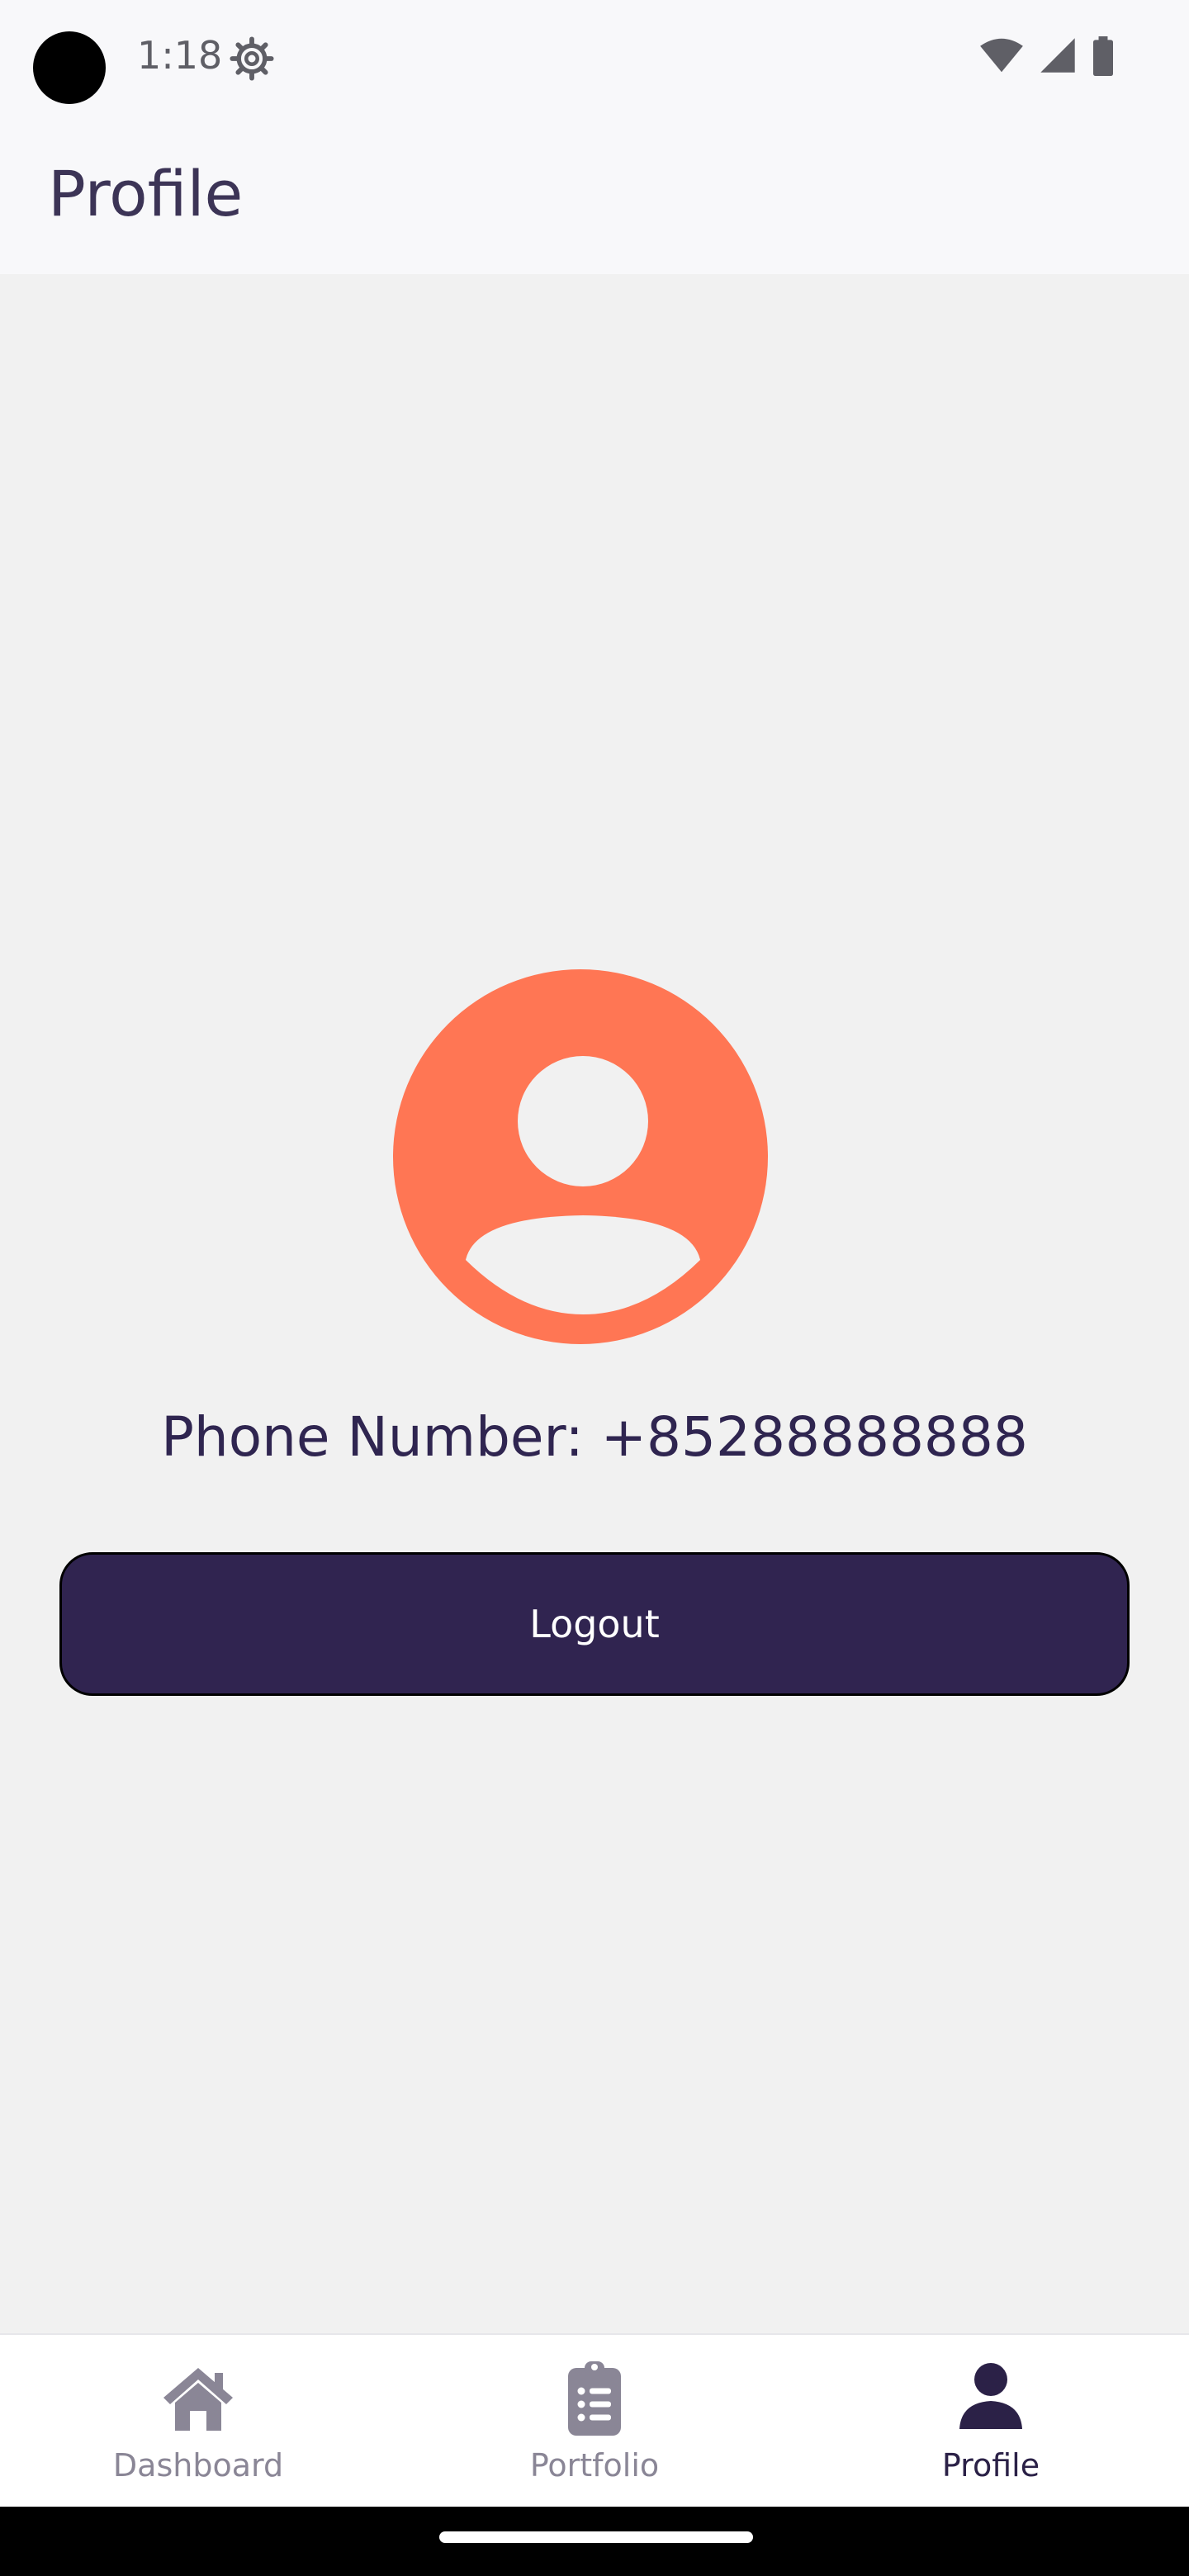 The width and height of the screenshot is (1189, 2576). I want to click on clipboard-list-icon, so click(594, 2398).